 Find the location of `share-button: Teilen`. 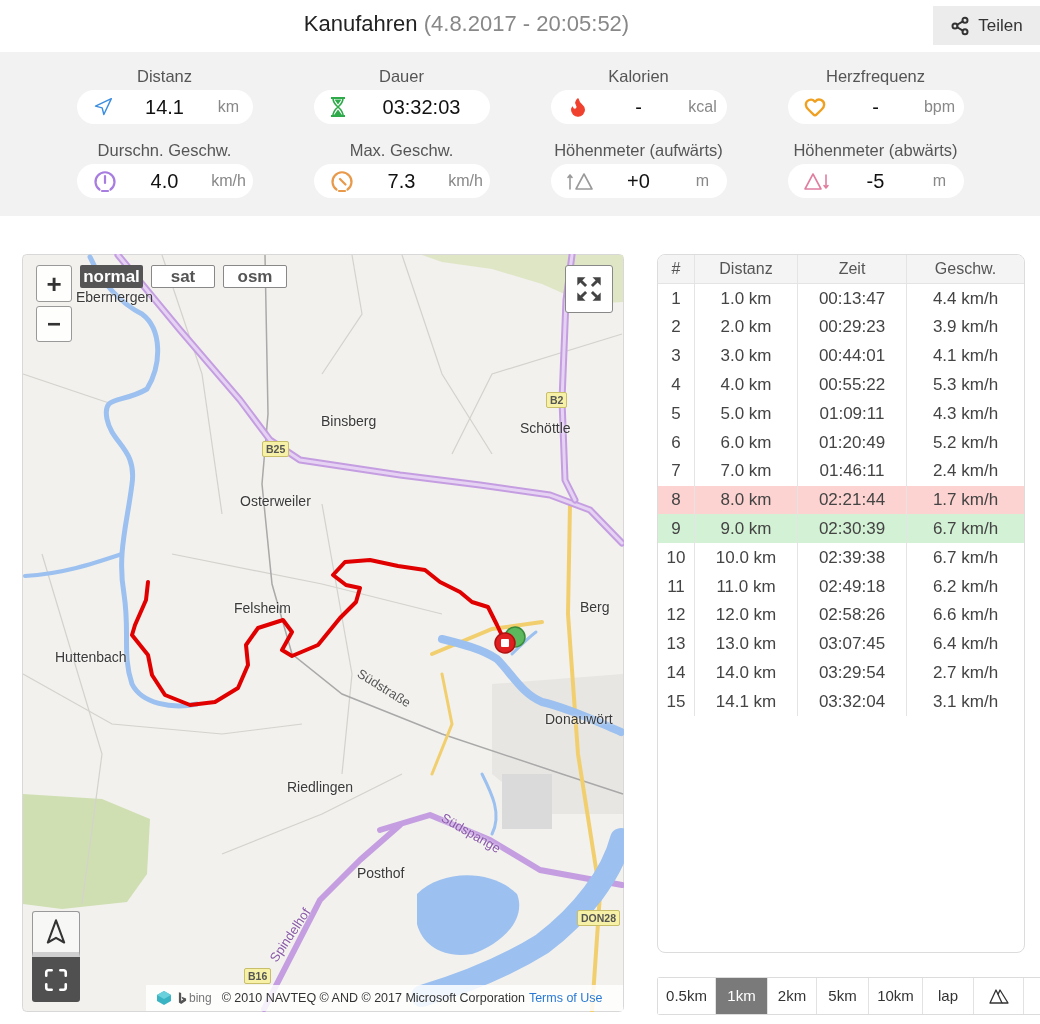

share-button: Teilen is located at coordinates (986, 25).